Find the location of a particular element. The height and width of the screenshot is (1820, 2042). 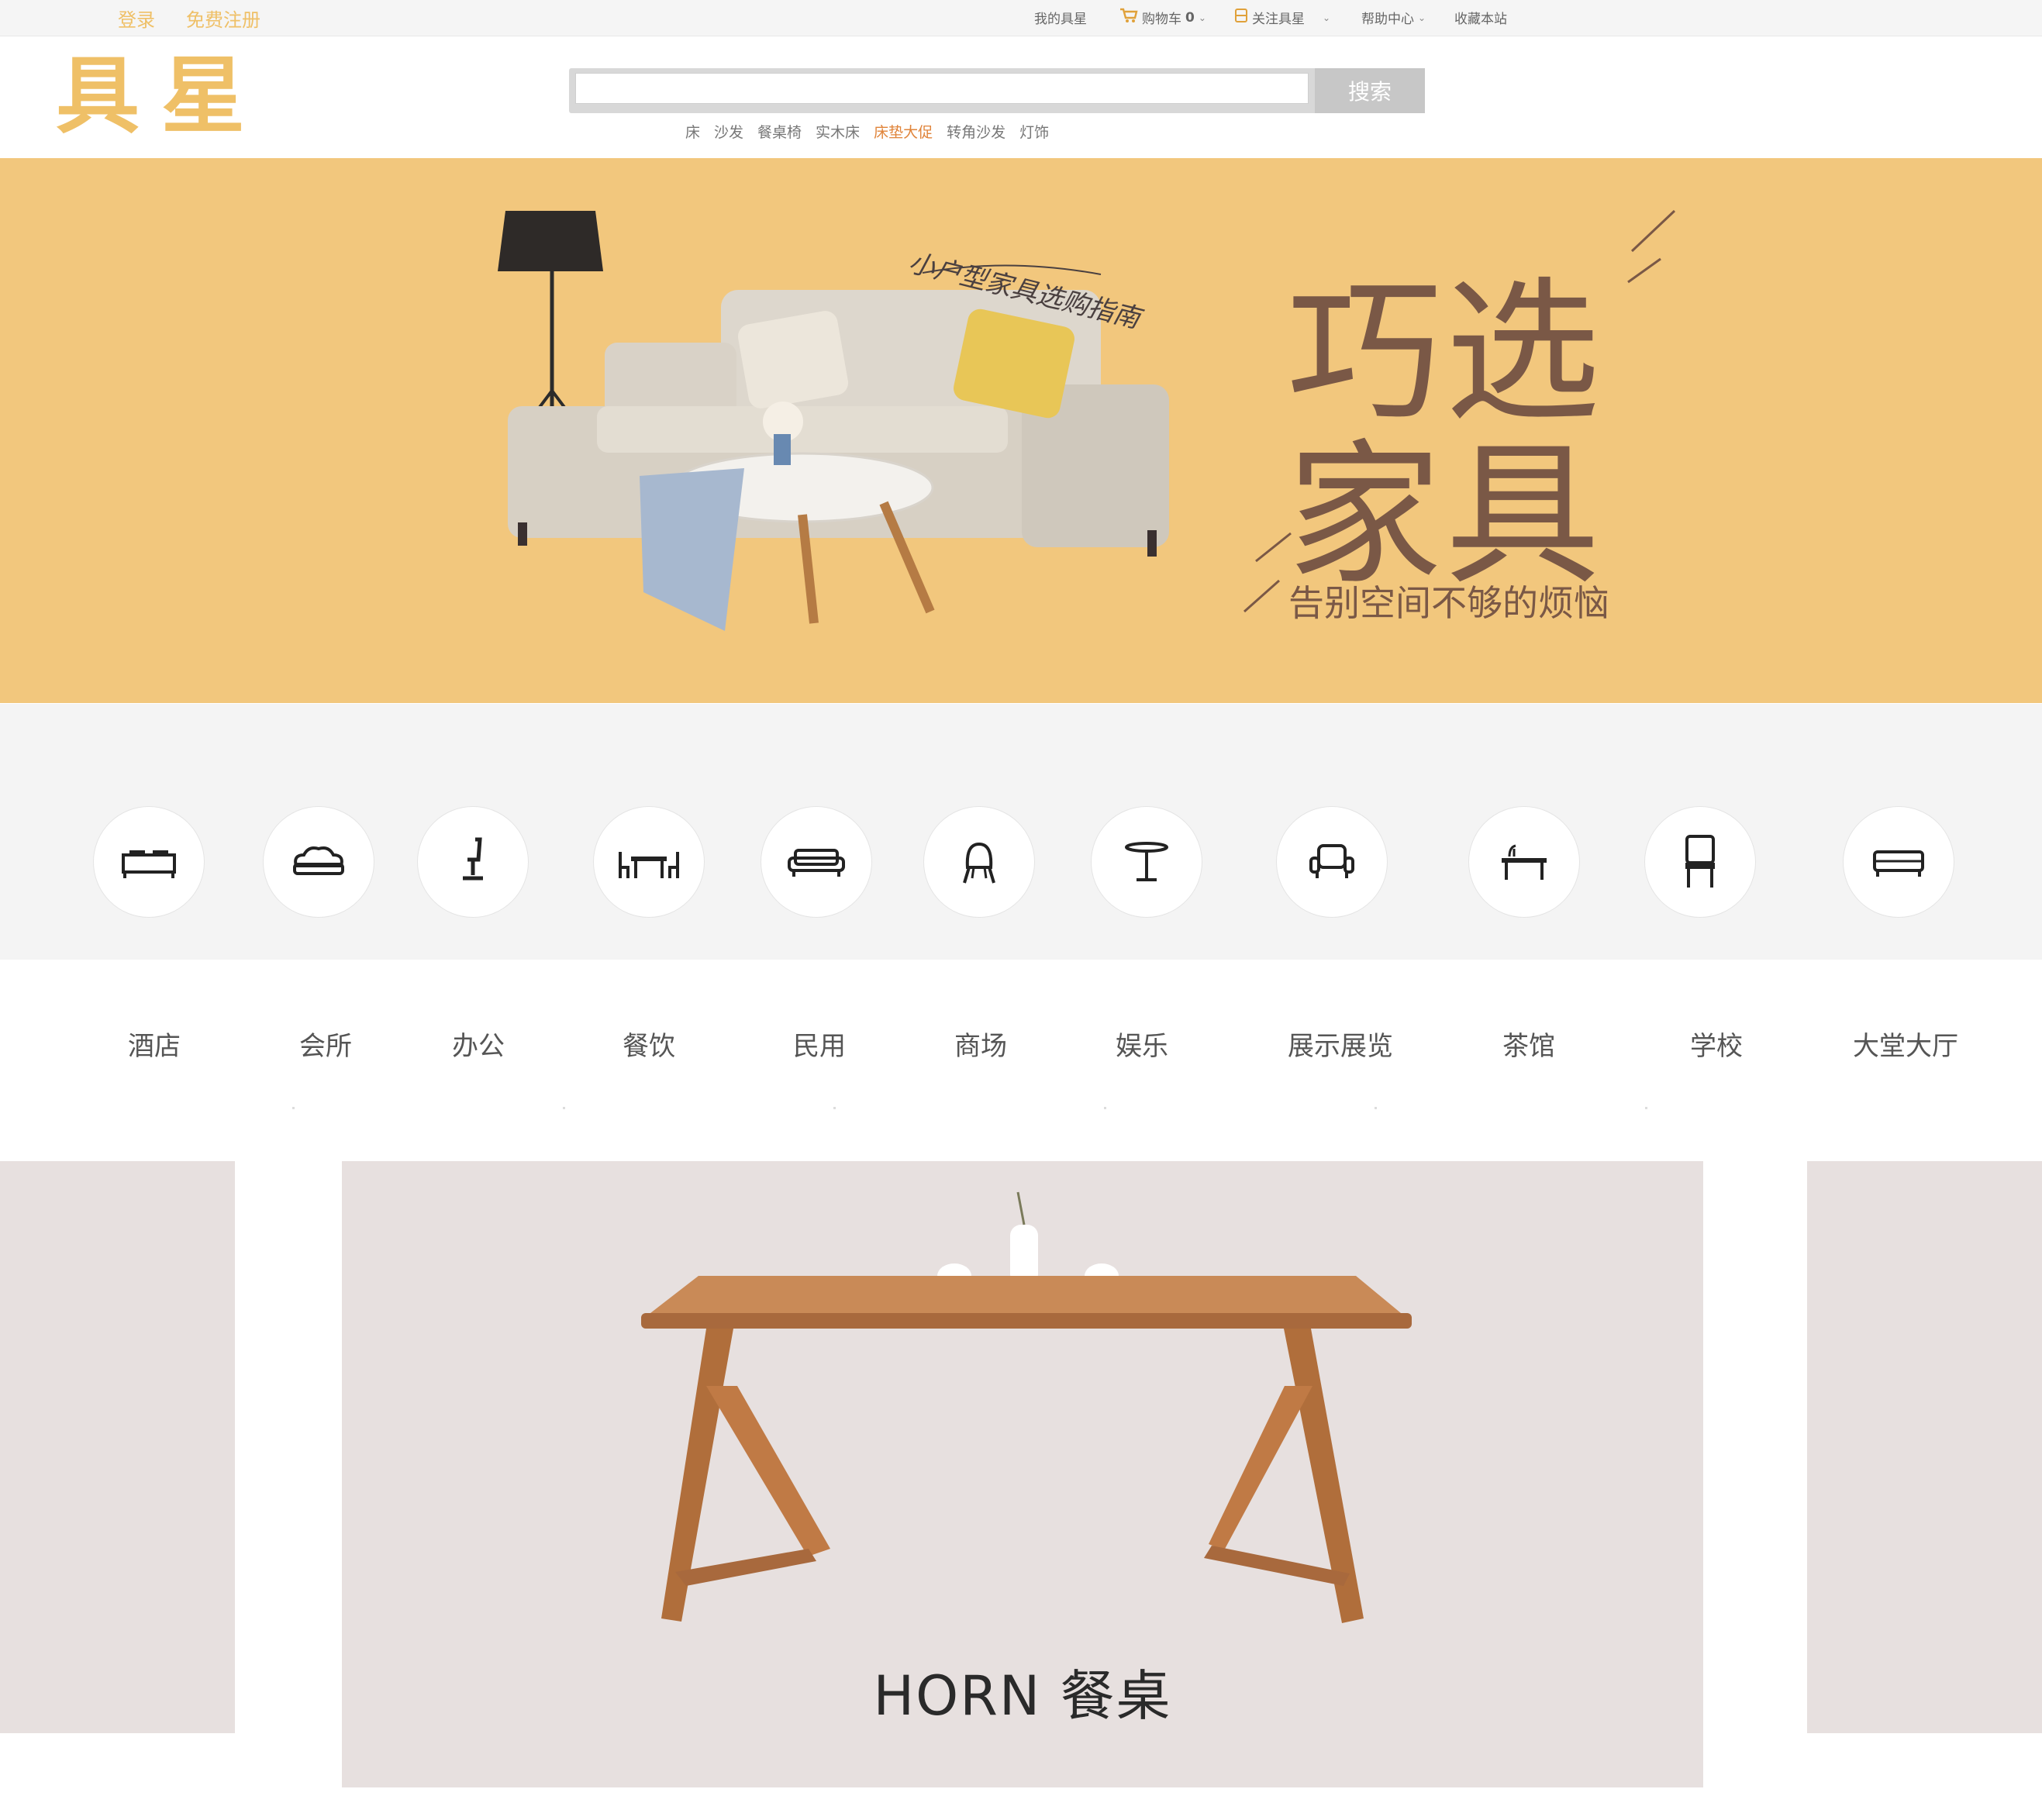

tea-table-icon is located at coordinates (1525, 862).